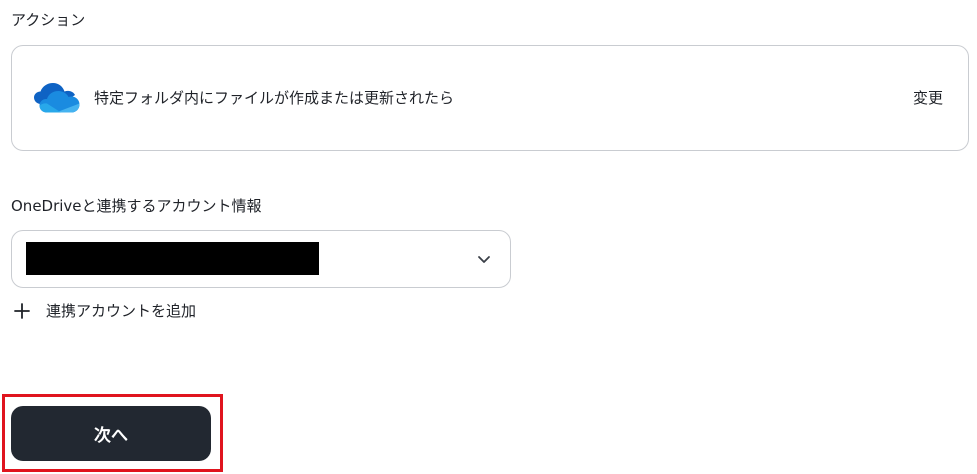 The height and width of the screenshot is (474, 977). Describe the element at coordinates (928, 98) in the screenshot. I see `change-action-link: 変更` at that location.